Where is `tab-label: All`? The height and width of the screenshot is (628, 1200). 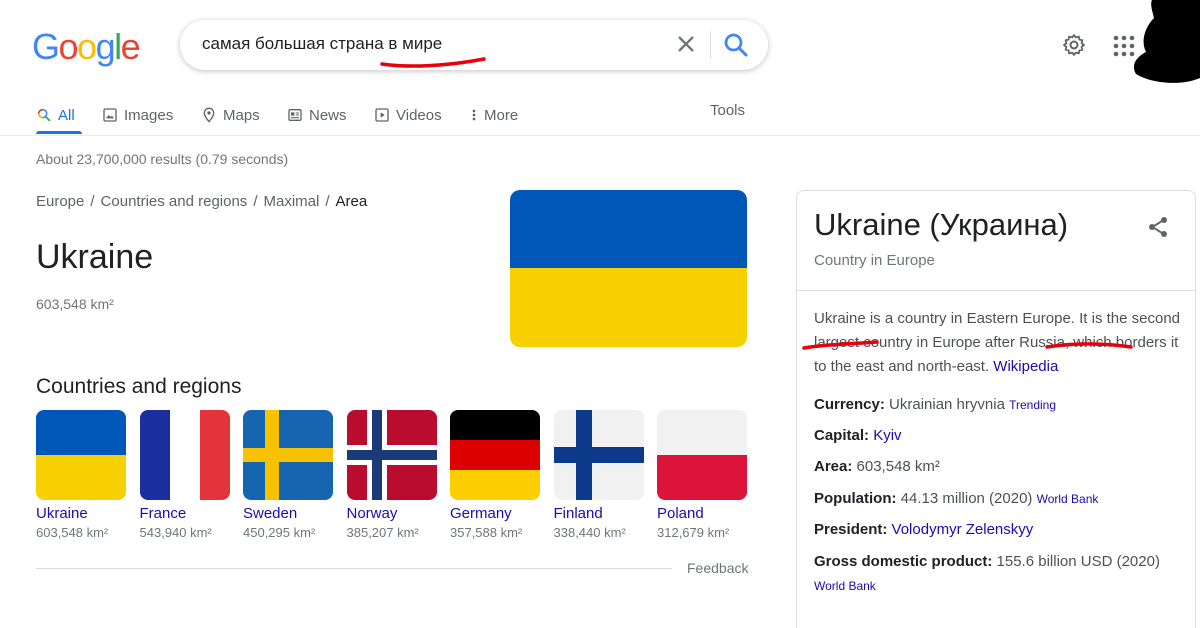 tab-label: All is located at coordinates (66, 115).